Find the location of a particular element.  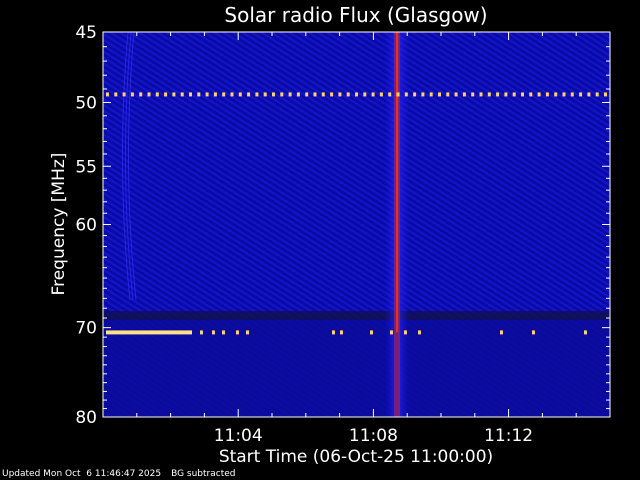

burst-core is located at coordinates (397, 182).